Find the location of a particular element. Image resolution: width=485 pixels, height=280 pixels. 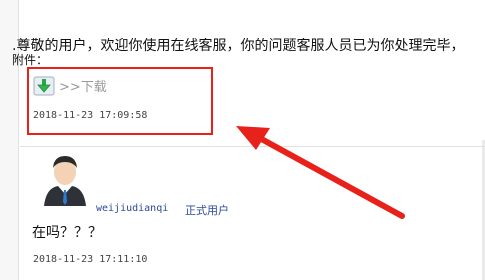

annotation-highlight-box is located at coordinates (120, 101).